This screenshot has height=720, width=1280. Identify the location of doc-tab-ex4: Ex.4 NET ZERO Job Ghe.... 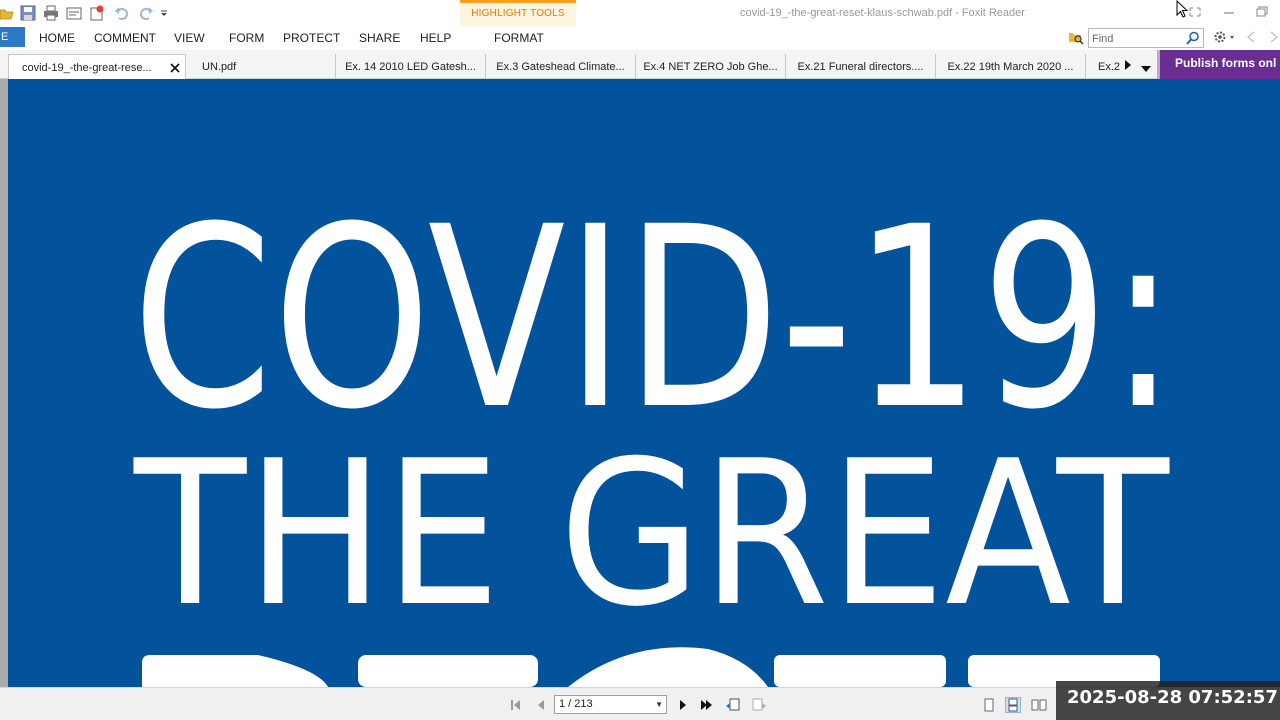
(711, 66).